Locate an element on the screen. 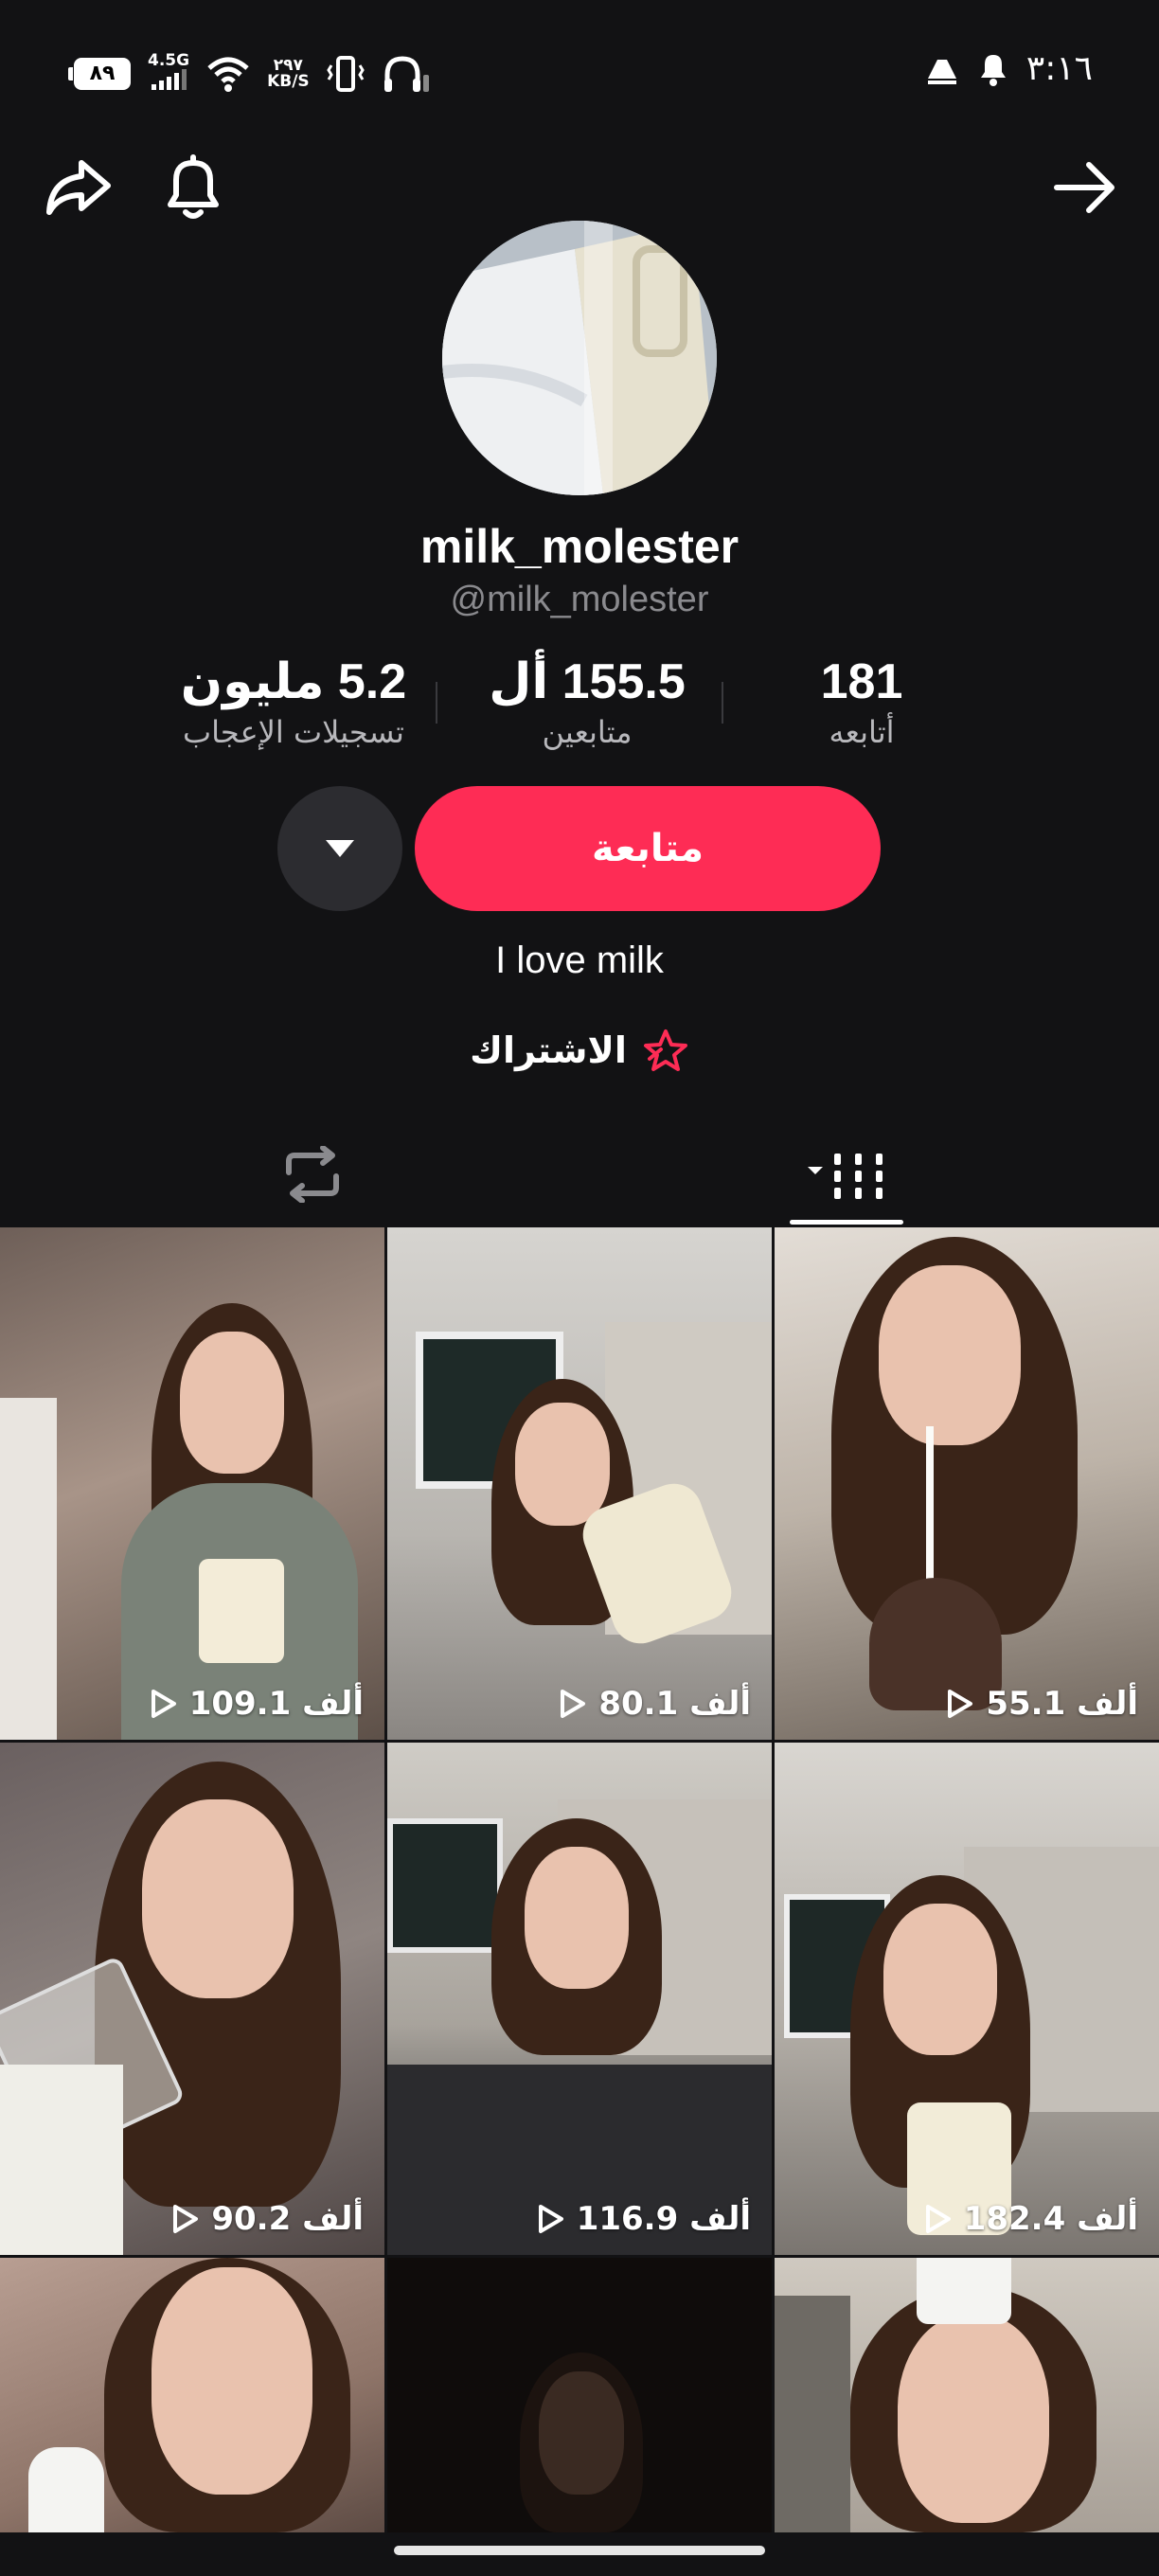 Image resolution: width=1159 pixels, height=2576 pixels. video-tile: 116.9 ألف is located at coordinates (579, 1999).